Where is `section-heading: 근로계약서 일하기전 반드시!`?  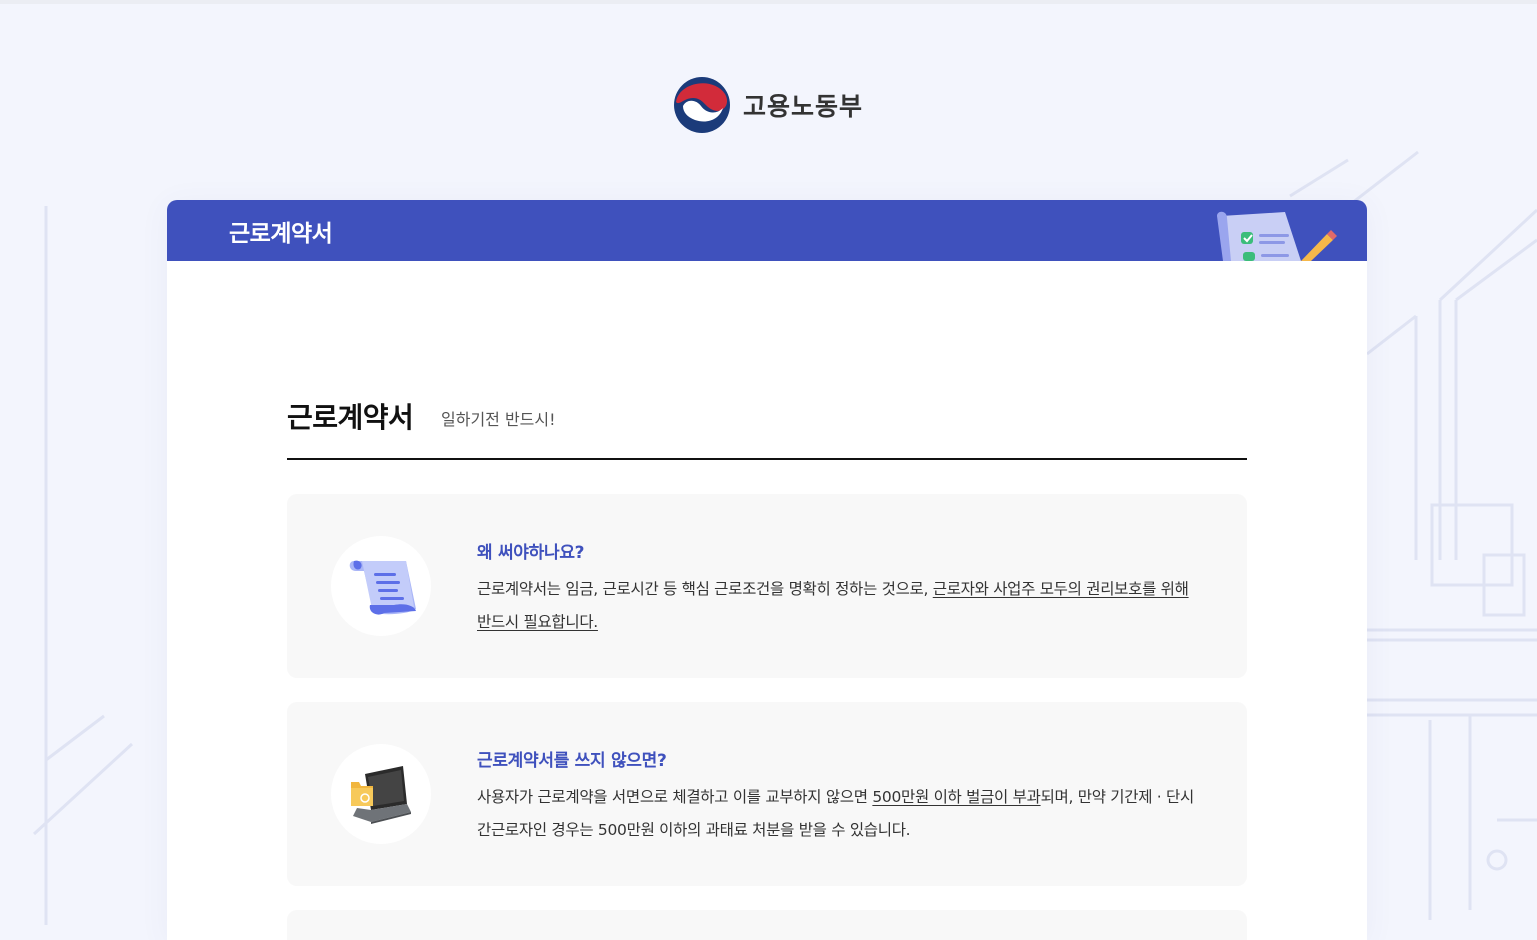
section-heading: 근로계약서 일하기전 반드시! is located at coordinates (767, 428).